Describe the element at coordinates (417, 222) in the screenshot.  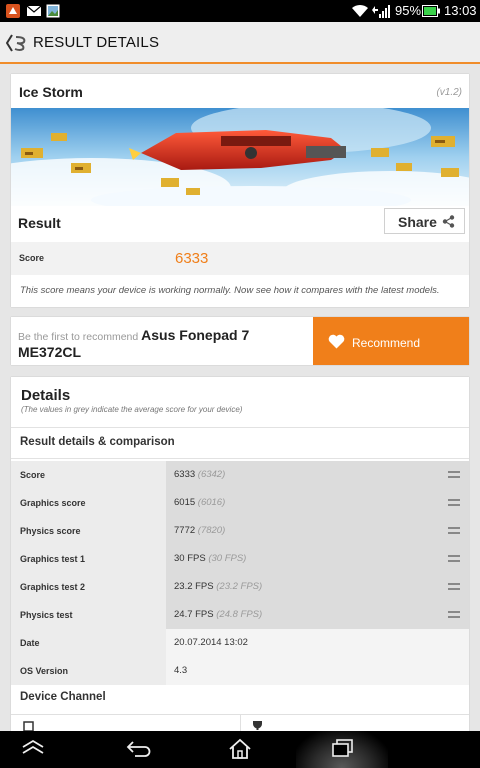
I see `share-button-label: Share` at that location.